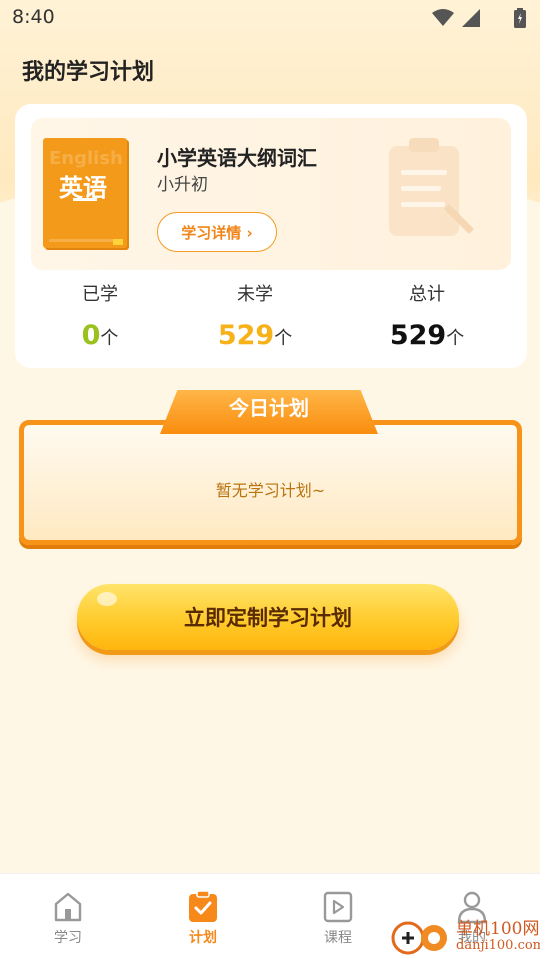 The height and width of the screenshot is (961, 540). Describe the element at coordinates (91, 335) in the screenshot. I see `stat-value: 0` at that location.